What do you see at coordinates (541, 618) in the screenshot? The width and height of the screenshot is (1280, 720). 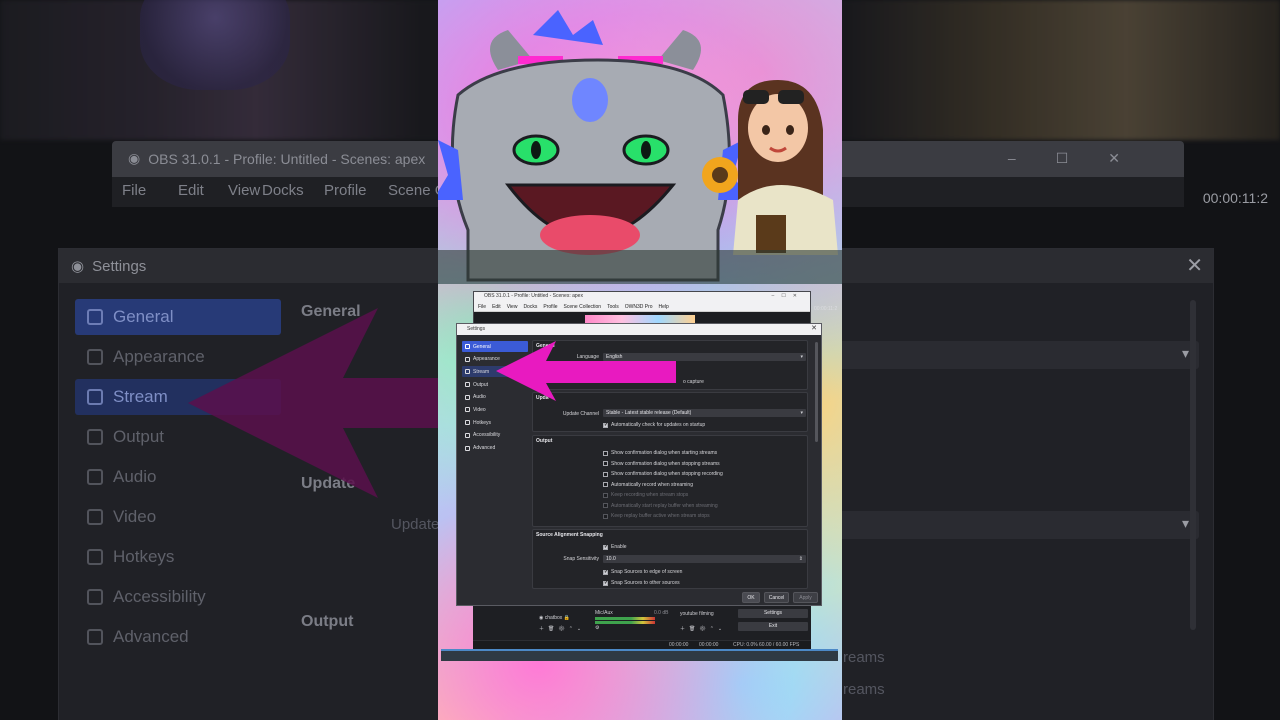 I see `visible-icon: ◉` at bounding box center [541, 618].